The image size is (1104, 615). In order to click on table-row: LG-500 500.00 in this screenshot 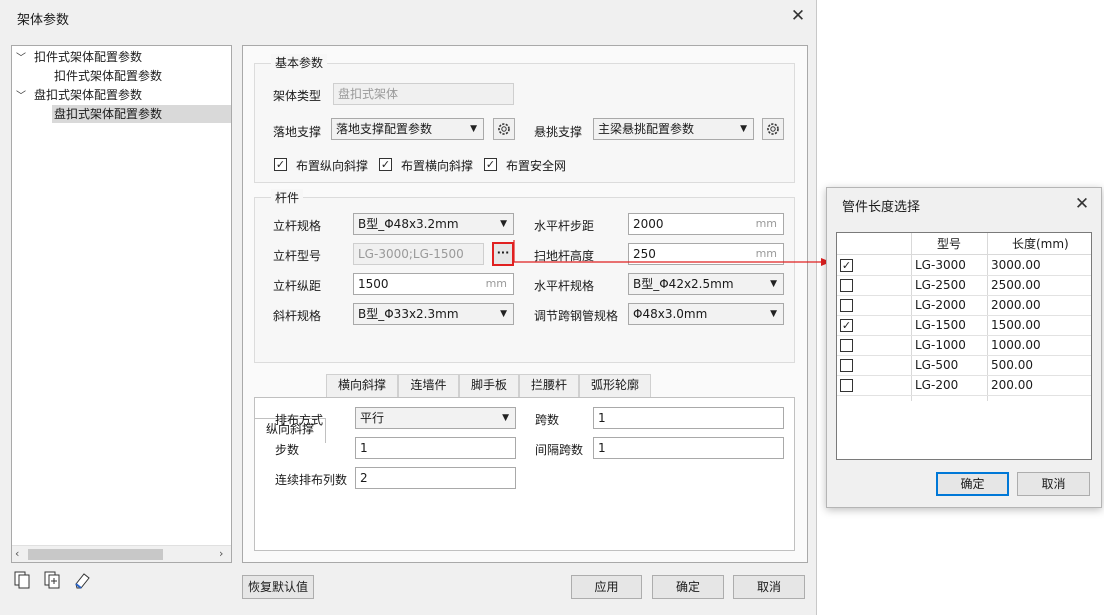, I will do `click(964, 366)`.